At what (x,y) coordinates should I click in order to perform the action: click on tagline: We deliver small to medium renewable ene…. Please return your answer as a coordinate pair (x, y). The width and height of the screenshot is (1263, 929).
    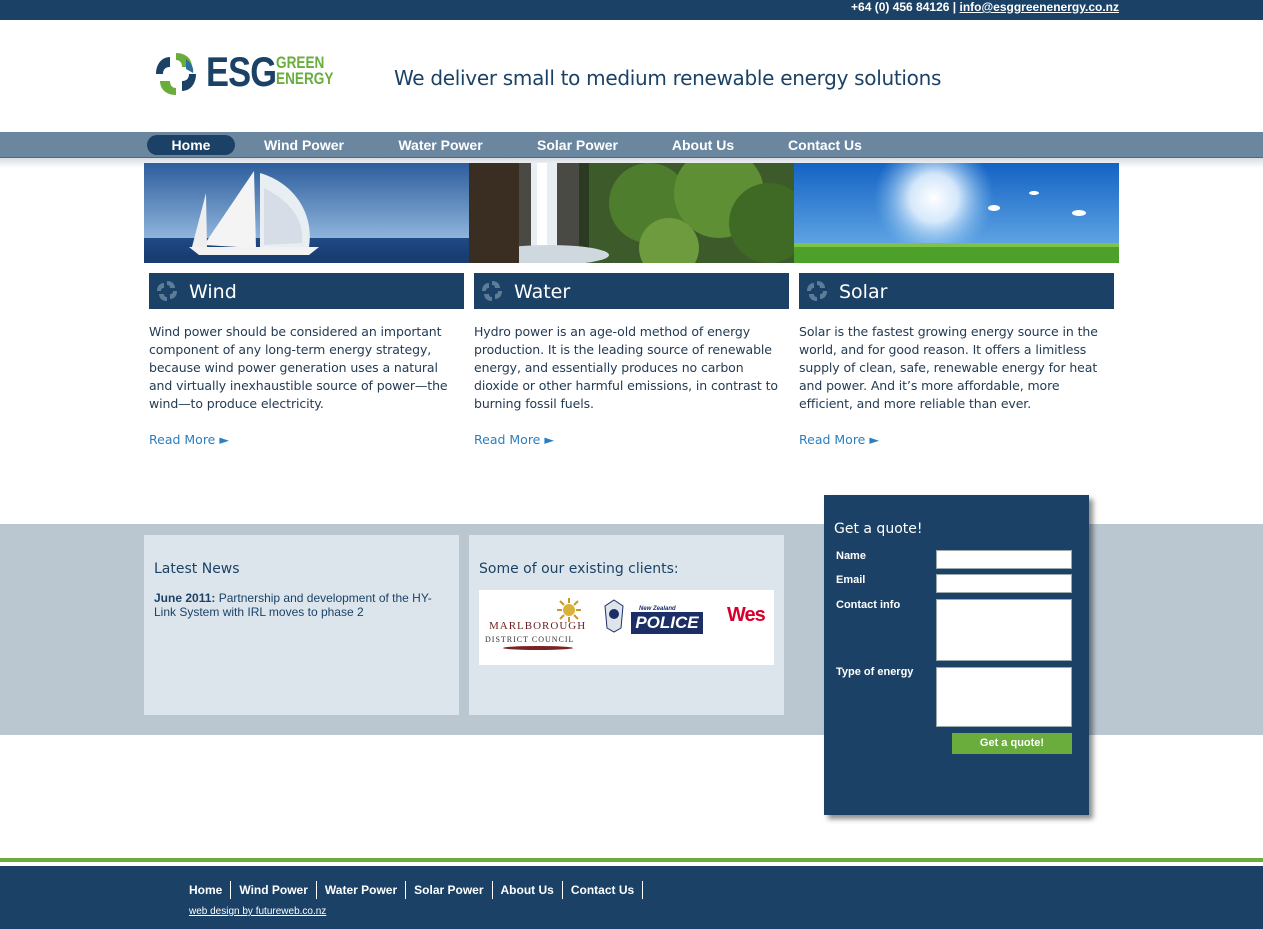
    Looking at the image, I should click on (668, 78).